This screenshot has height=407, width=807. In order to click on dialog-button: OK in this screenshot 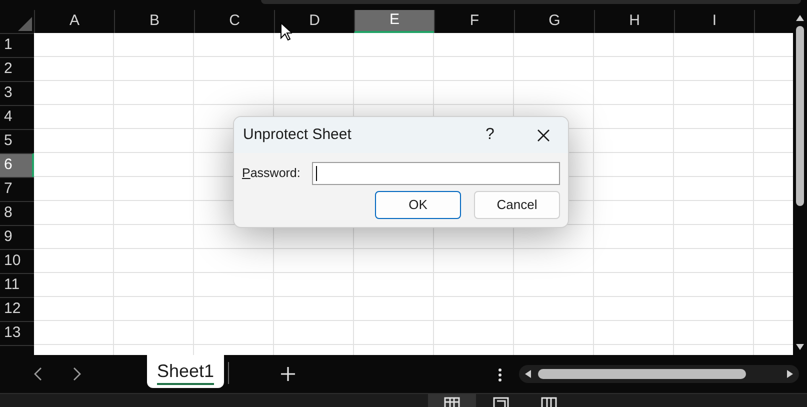, I will do `click(418, 205)`.